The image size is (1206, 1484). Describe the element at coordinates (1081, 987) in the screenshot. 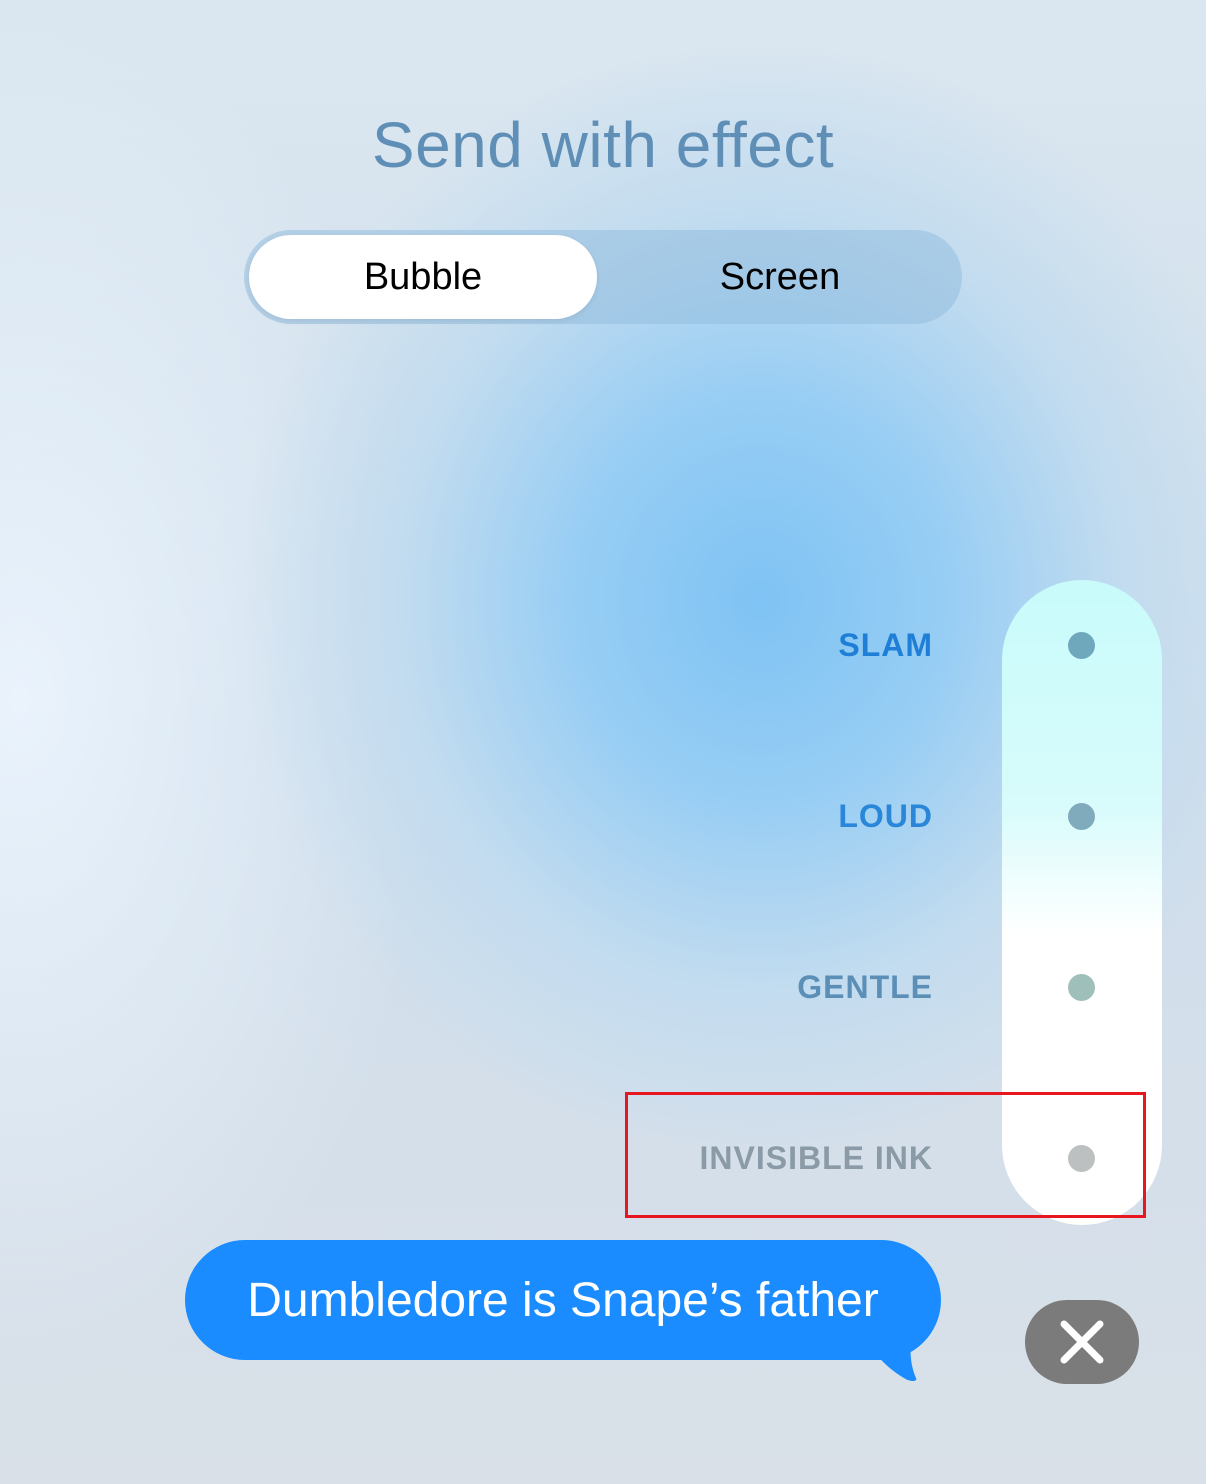

I see `effect-dot-gentle` at that location.